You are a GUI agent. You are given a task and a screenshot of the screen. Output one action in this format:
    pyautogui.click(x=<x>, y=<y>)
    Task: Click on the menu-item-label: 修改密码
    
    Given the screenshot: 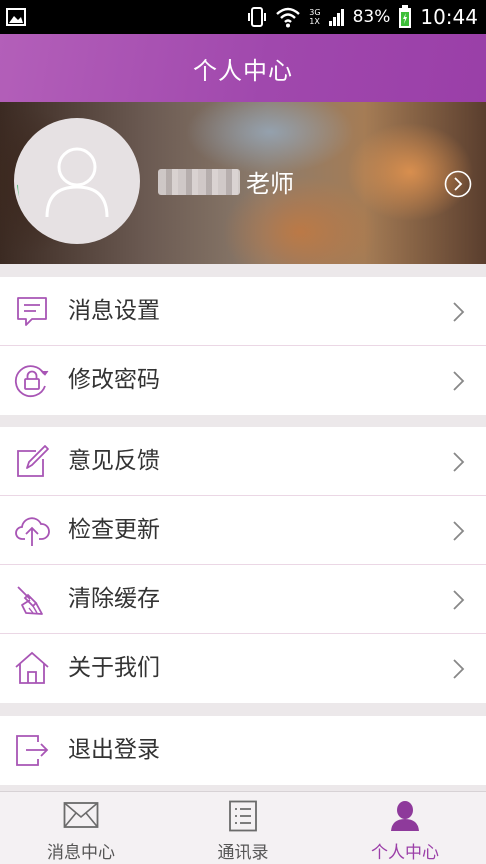 What is the action you would take?
    pyautogui.click(x=114, y=380)
    